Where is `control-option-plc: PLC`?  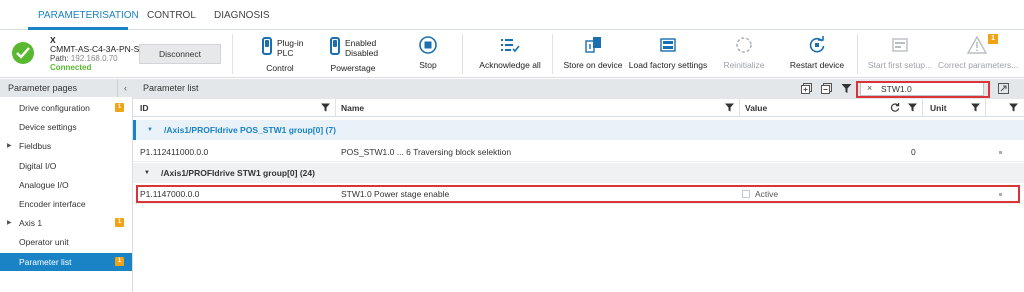
control-option-plc: PLC is located at coordinates (285, 53).